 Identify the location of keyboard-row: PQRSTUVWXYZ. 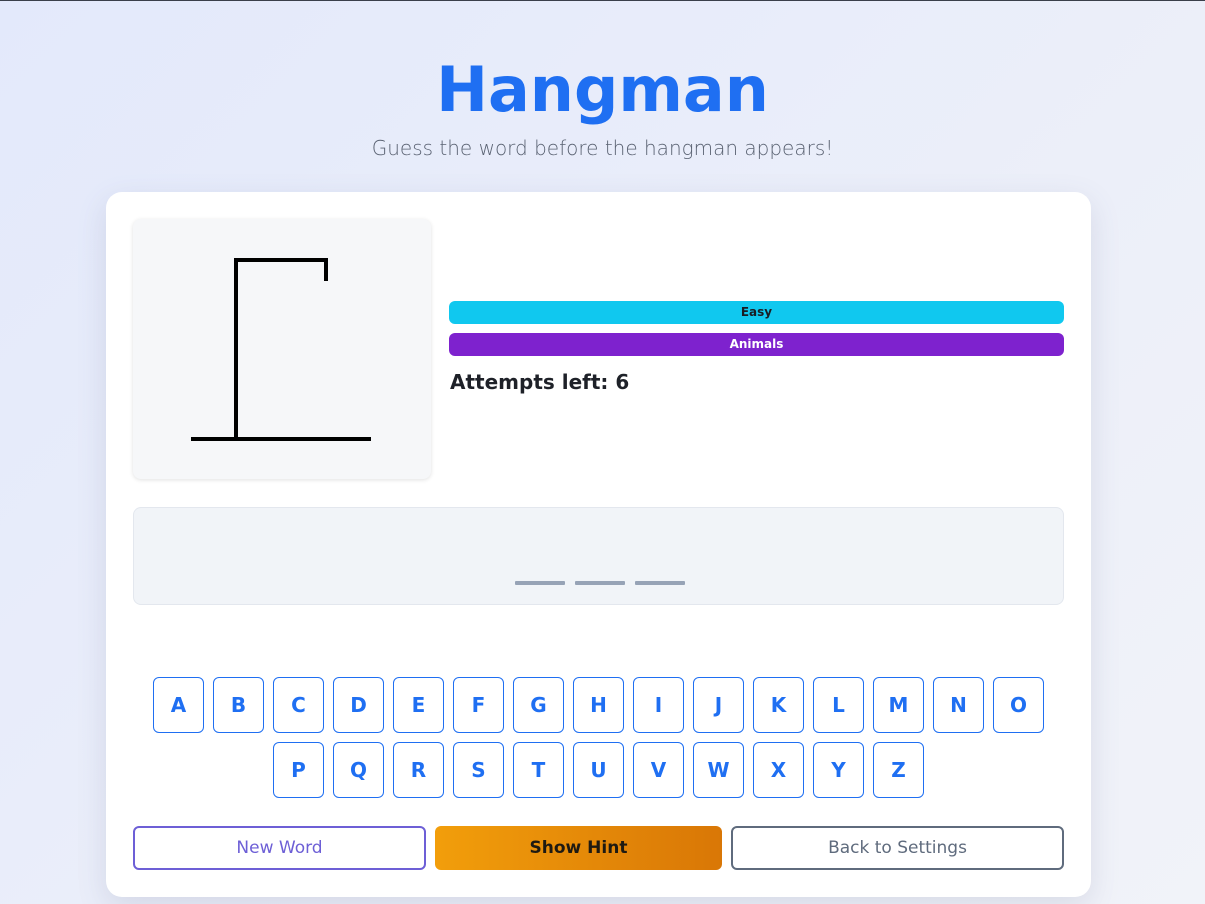
(598, 770).